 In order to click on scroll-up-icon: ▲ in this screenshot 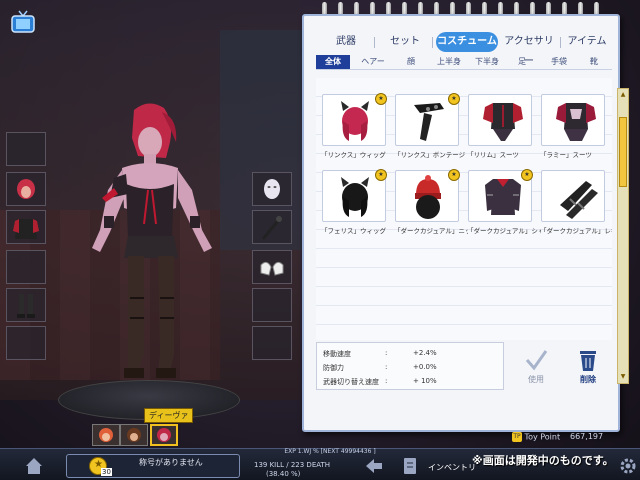, I will do `click(623, 95)`.